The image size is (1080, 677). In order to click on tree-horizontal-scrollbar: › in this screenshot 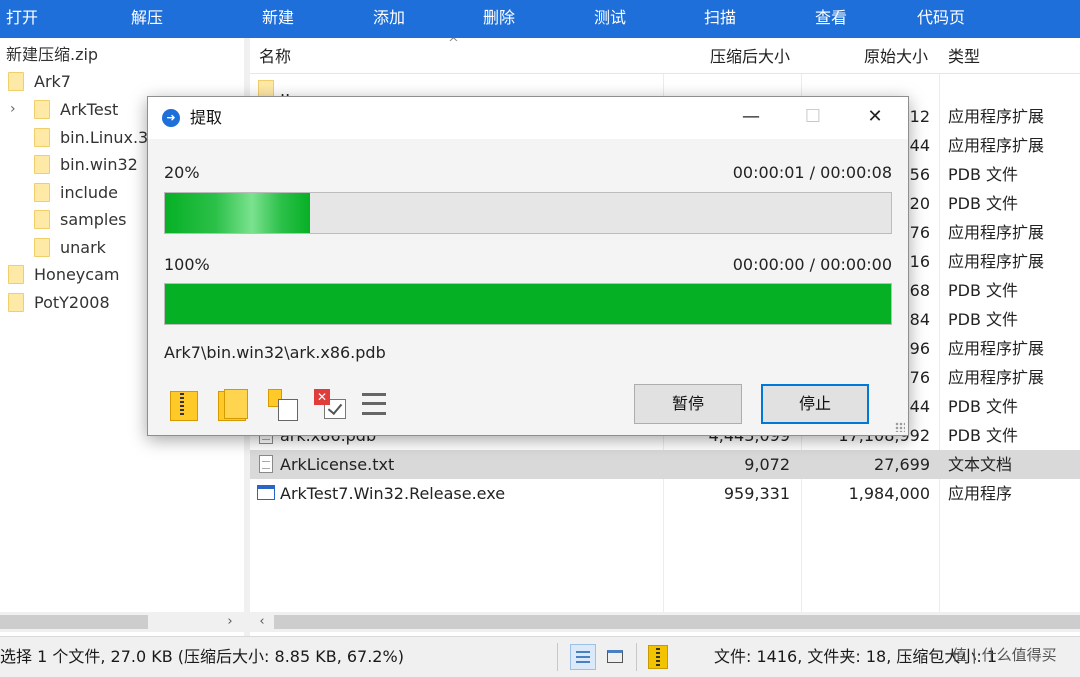, I will do `click(122, 622)`.